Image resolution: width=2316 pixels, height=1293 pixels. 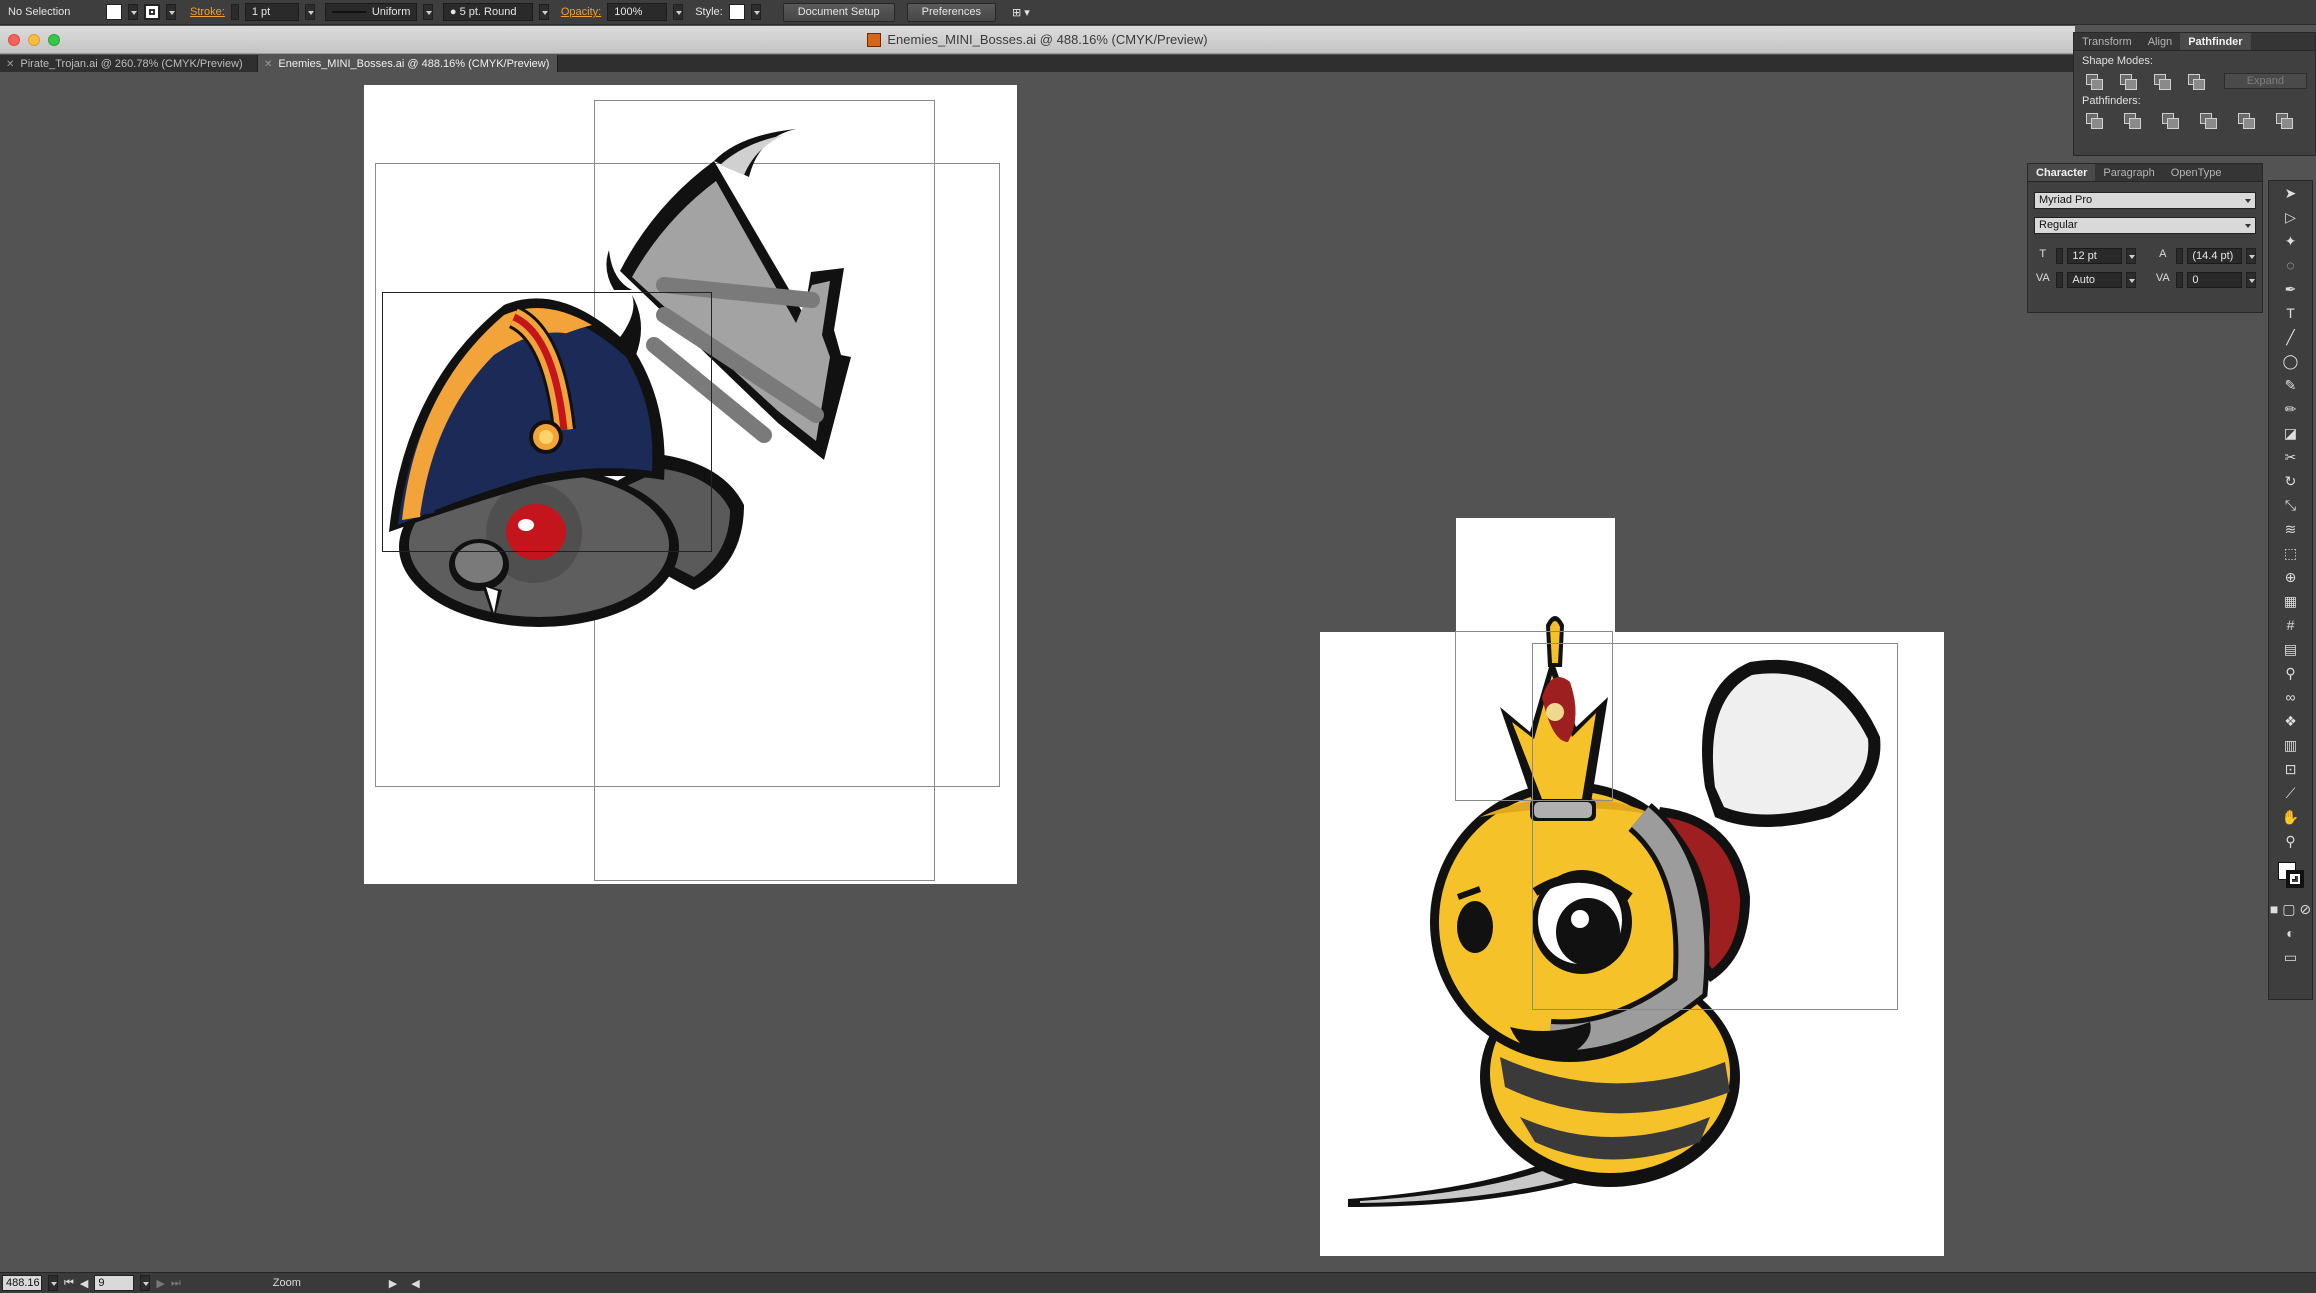 I want to click on stroke-label: Stroke:, so click(x=207, y=12).